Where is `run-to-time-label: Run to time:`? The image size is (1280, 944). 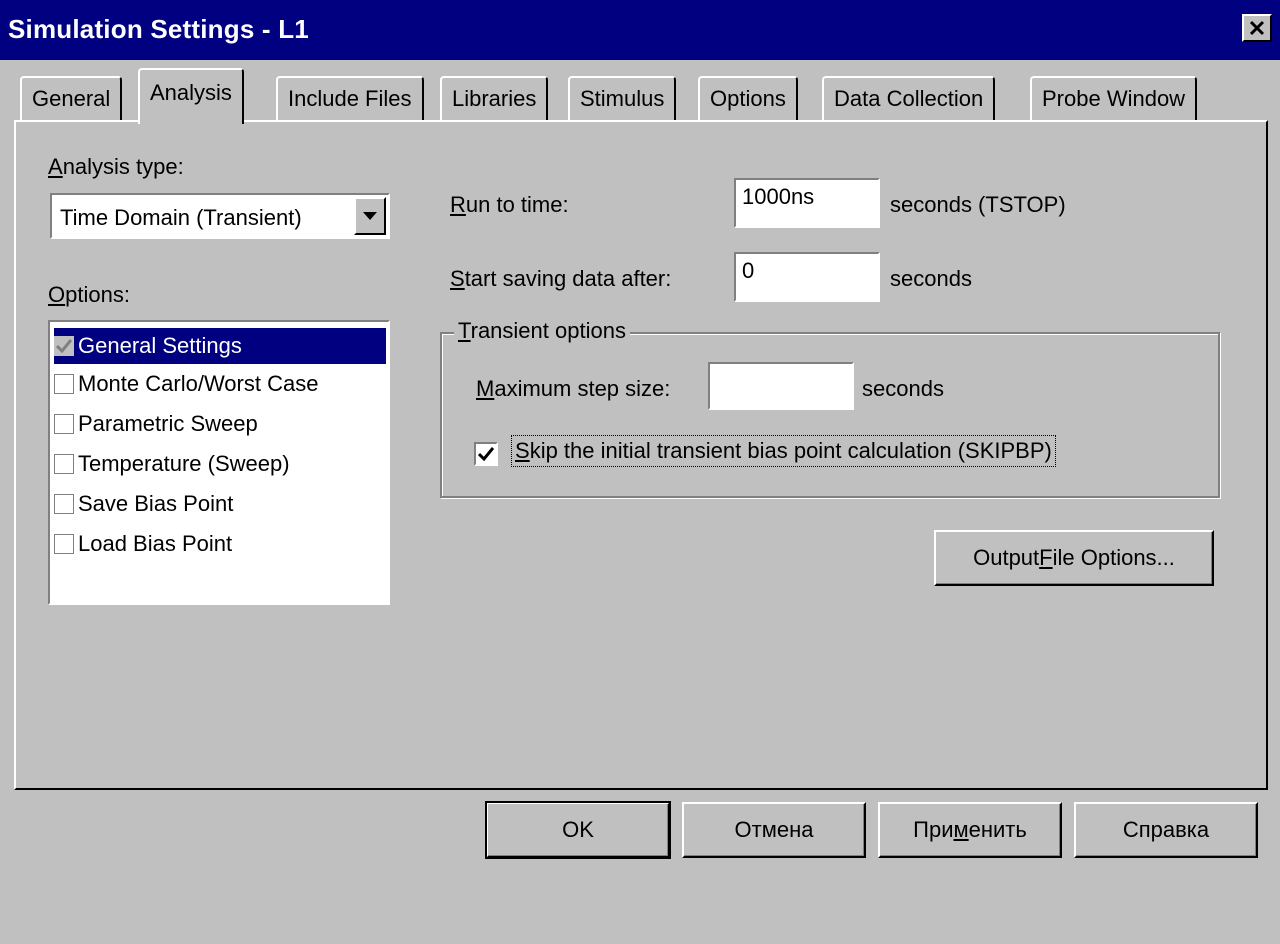
run-to-time-label: Run to time: is located at coordinates (509, 204).